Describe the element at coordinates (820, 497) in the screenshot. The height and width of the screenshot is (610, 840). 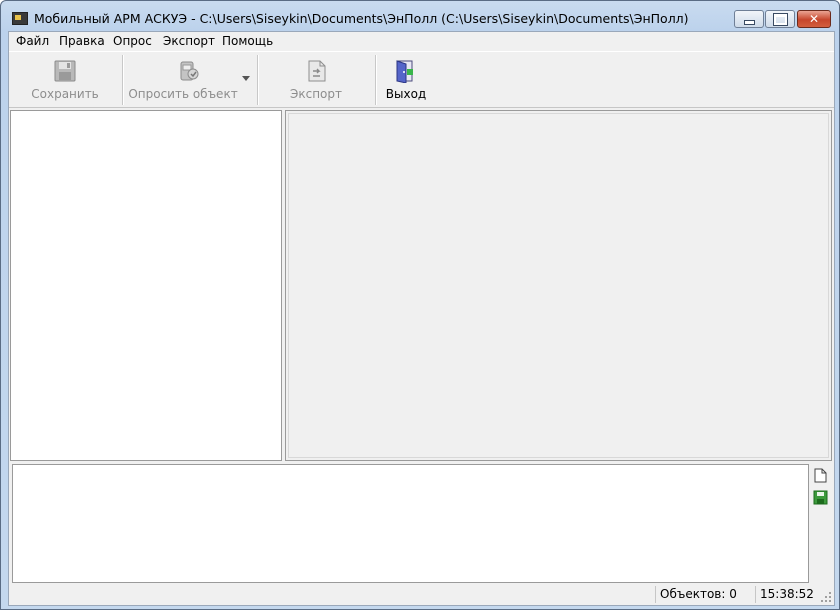
I see `save-log-icon` at that location.